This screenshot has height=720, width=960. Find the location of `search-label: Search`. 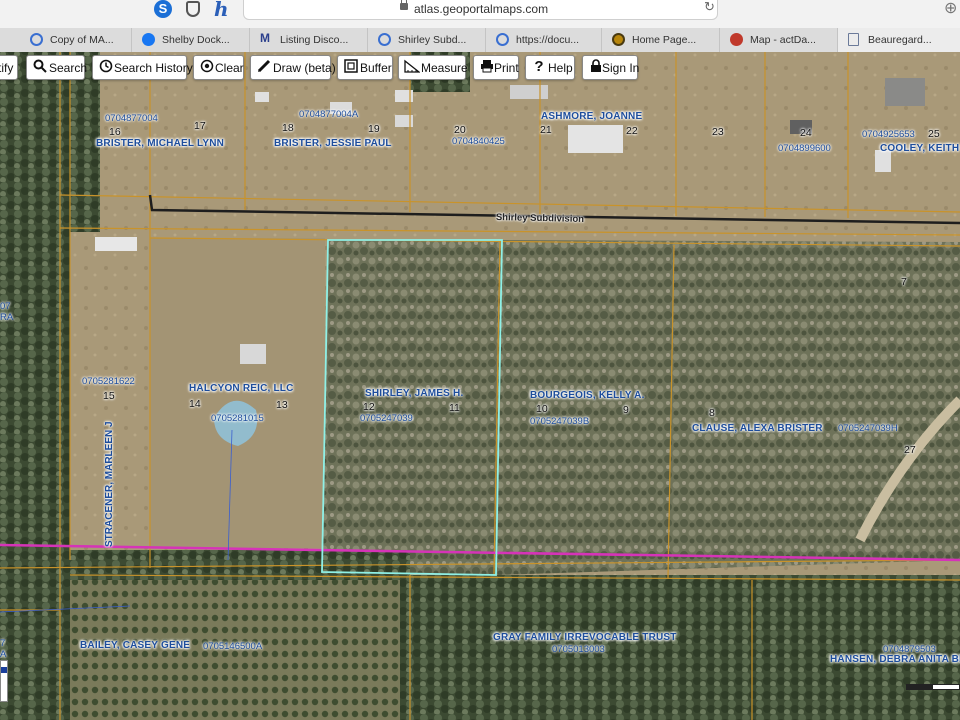

search-label: Search is located at coordinates (68, 68).